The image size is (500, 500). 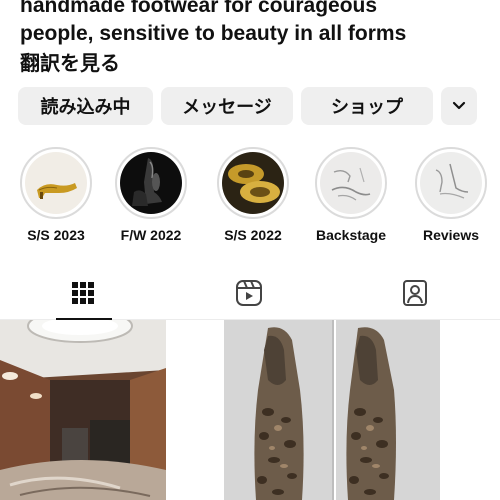 I want to click on follow-button: 読み込み中, so click(x=85, y=106).